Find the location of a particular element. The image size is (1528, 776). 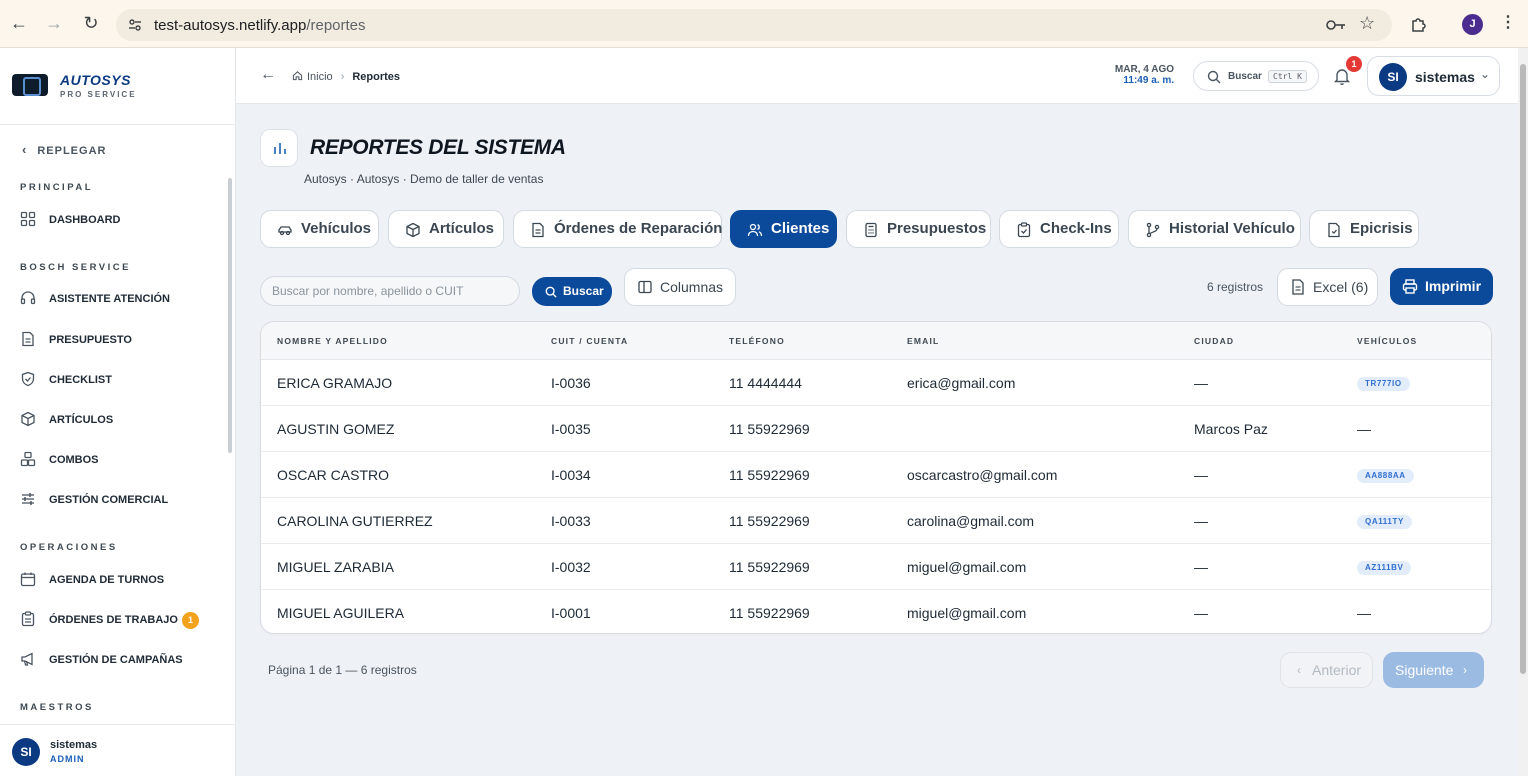

client-search-input is located at coordinates (390, 291).